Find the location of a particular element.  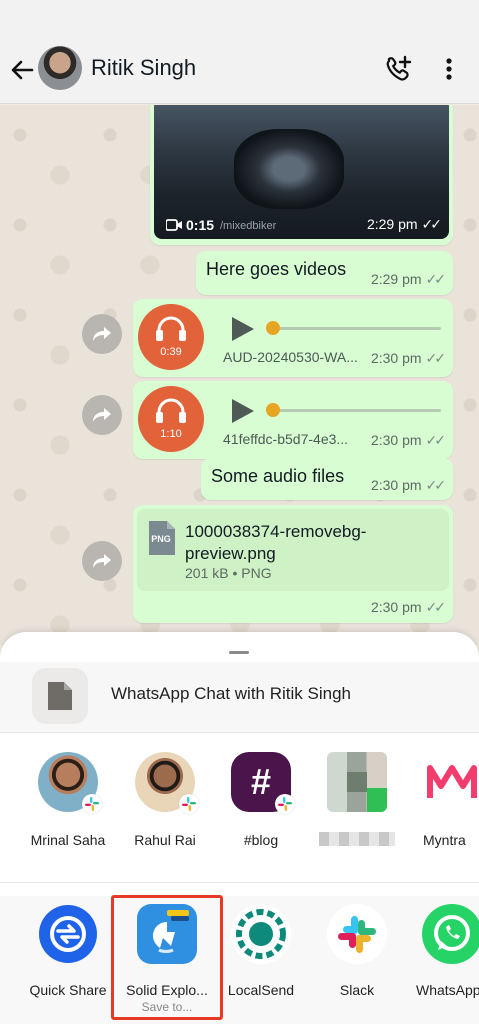

video-thumbnail: 0:15 /mixedbiker 2:29 pm ✓✓ is located at coordinates (301, 172).